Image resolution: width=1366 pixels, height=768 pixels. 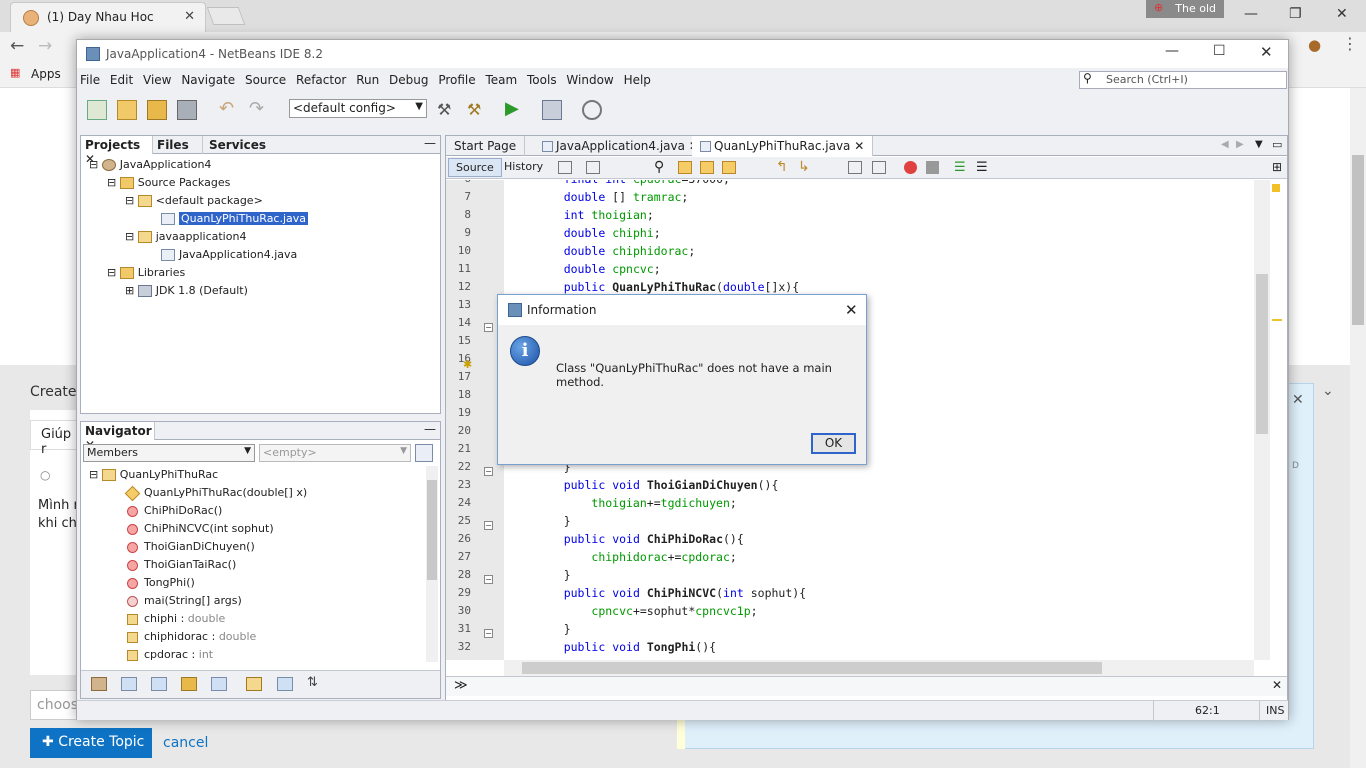 I want to click on last-edit-icon, so click(x=565, y=167).